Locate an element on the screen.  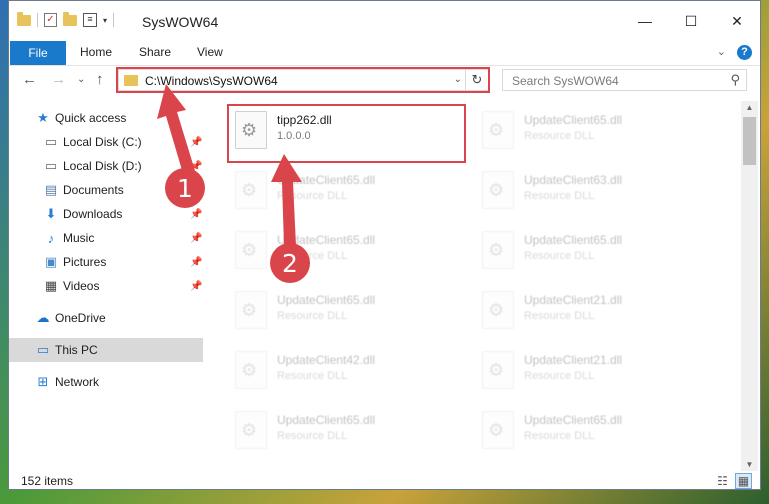
item-count: 152 items is located at coordinates (47, 481).